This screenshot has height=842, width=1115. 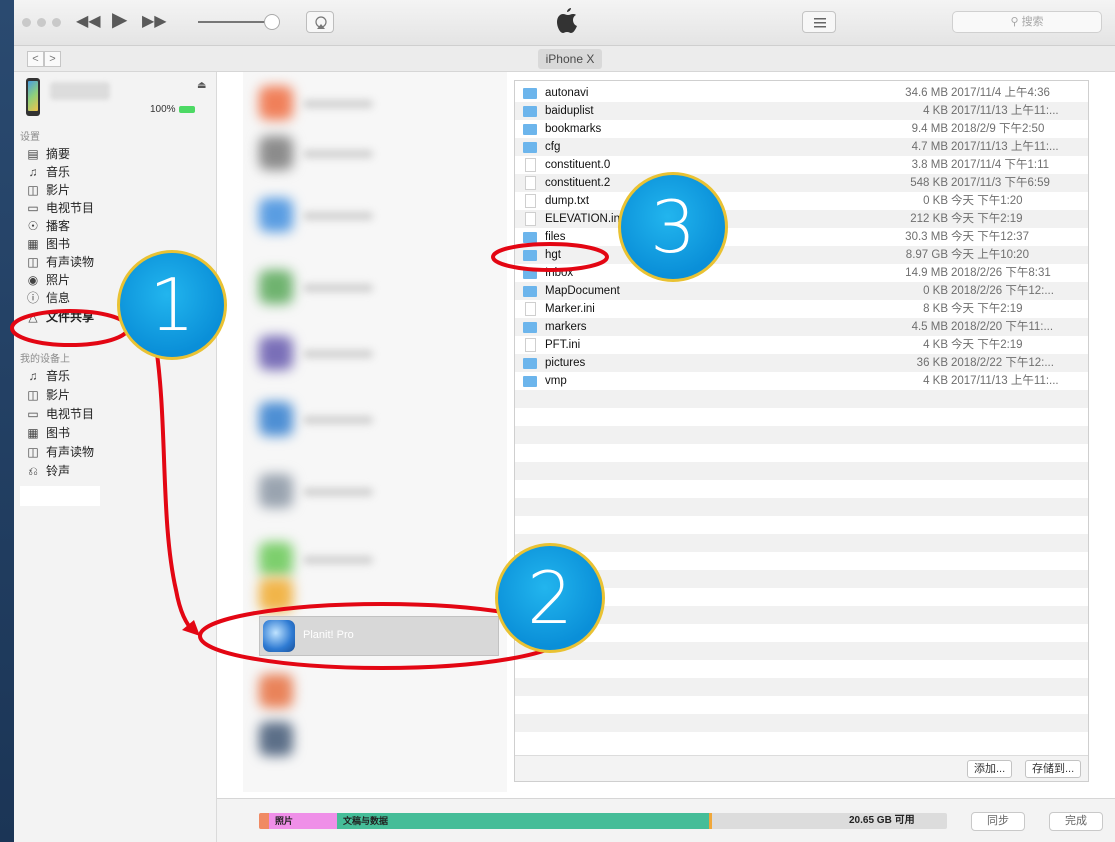 What do you see at coordinates (272, 22) in the screenshot?
I see `volume-knob` at bounding box center [272, 22].